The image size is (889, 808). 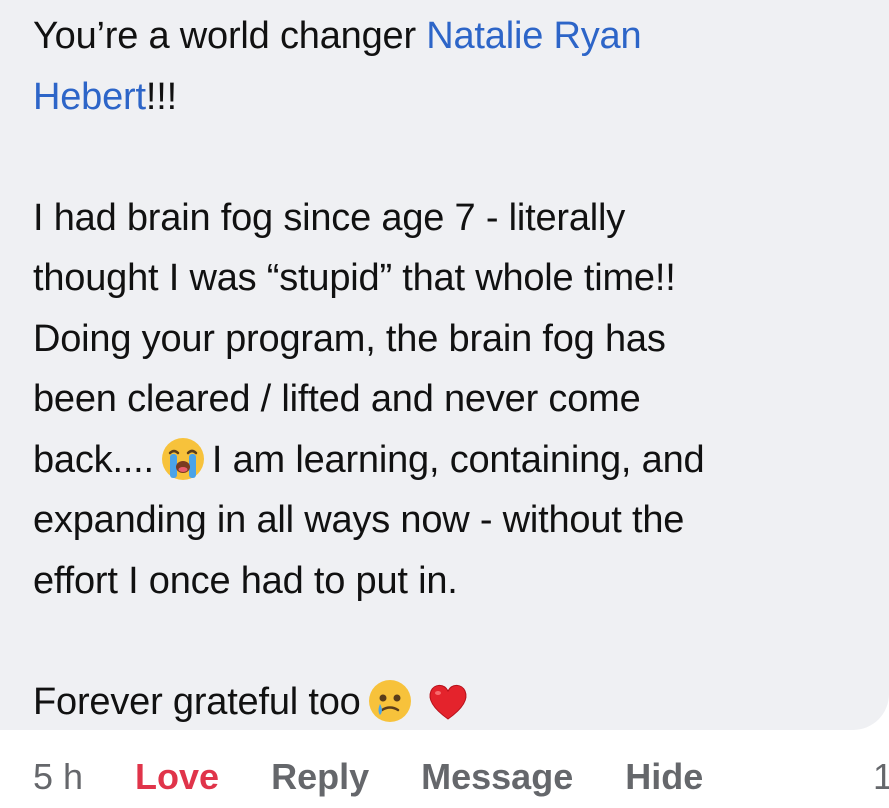 I want to click on face-holding-back-tears-icon, so click(x=390, y=701).